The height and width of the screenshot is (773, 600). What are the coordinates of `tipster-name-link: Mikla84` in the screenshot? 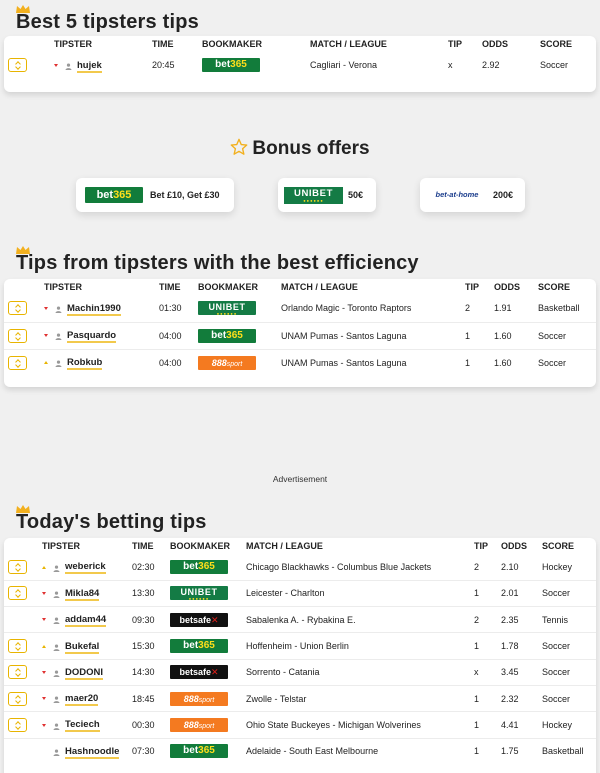 It's located at (82, 594).